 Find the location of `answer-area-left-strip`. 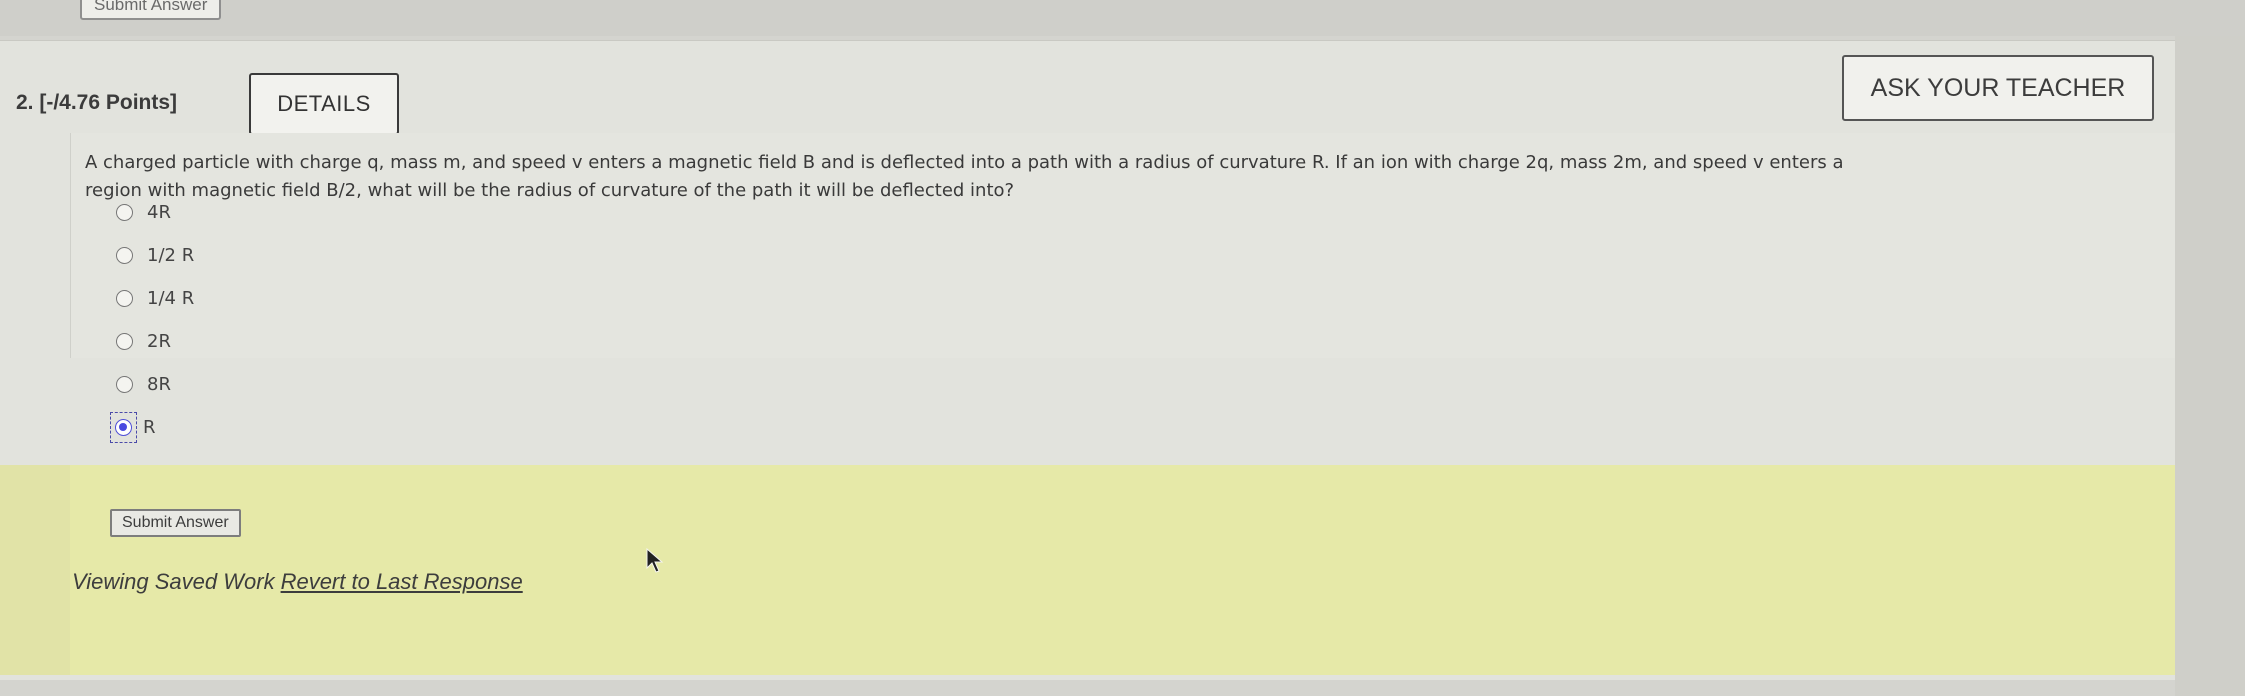

answer-area-left-strip is located at coordinates (35, 570).